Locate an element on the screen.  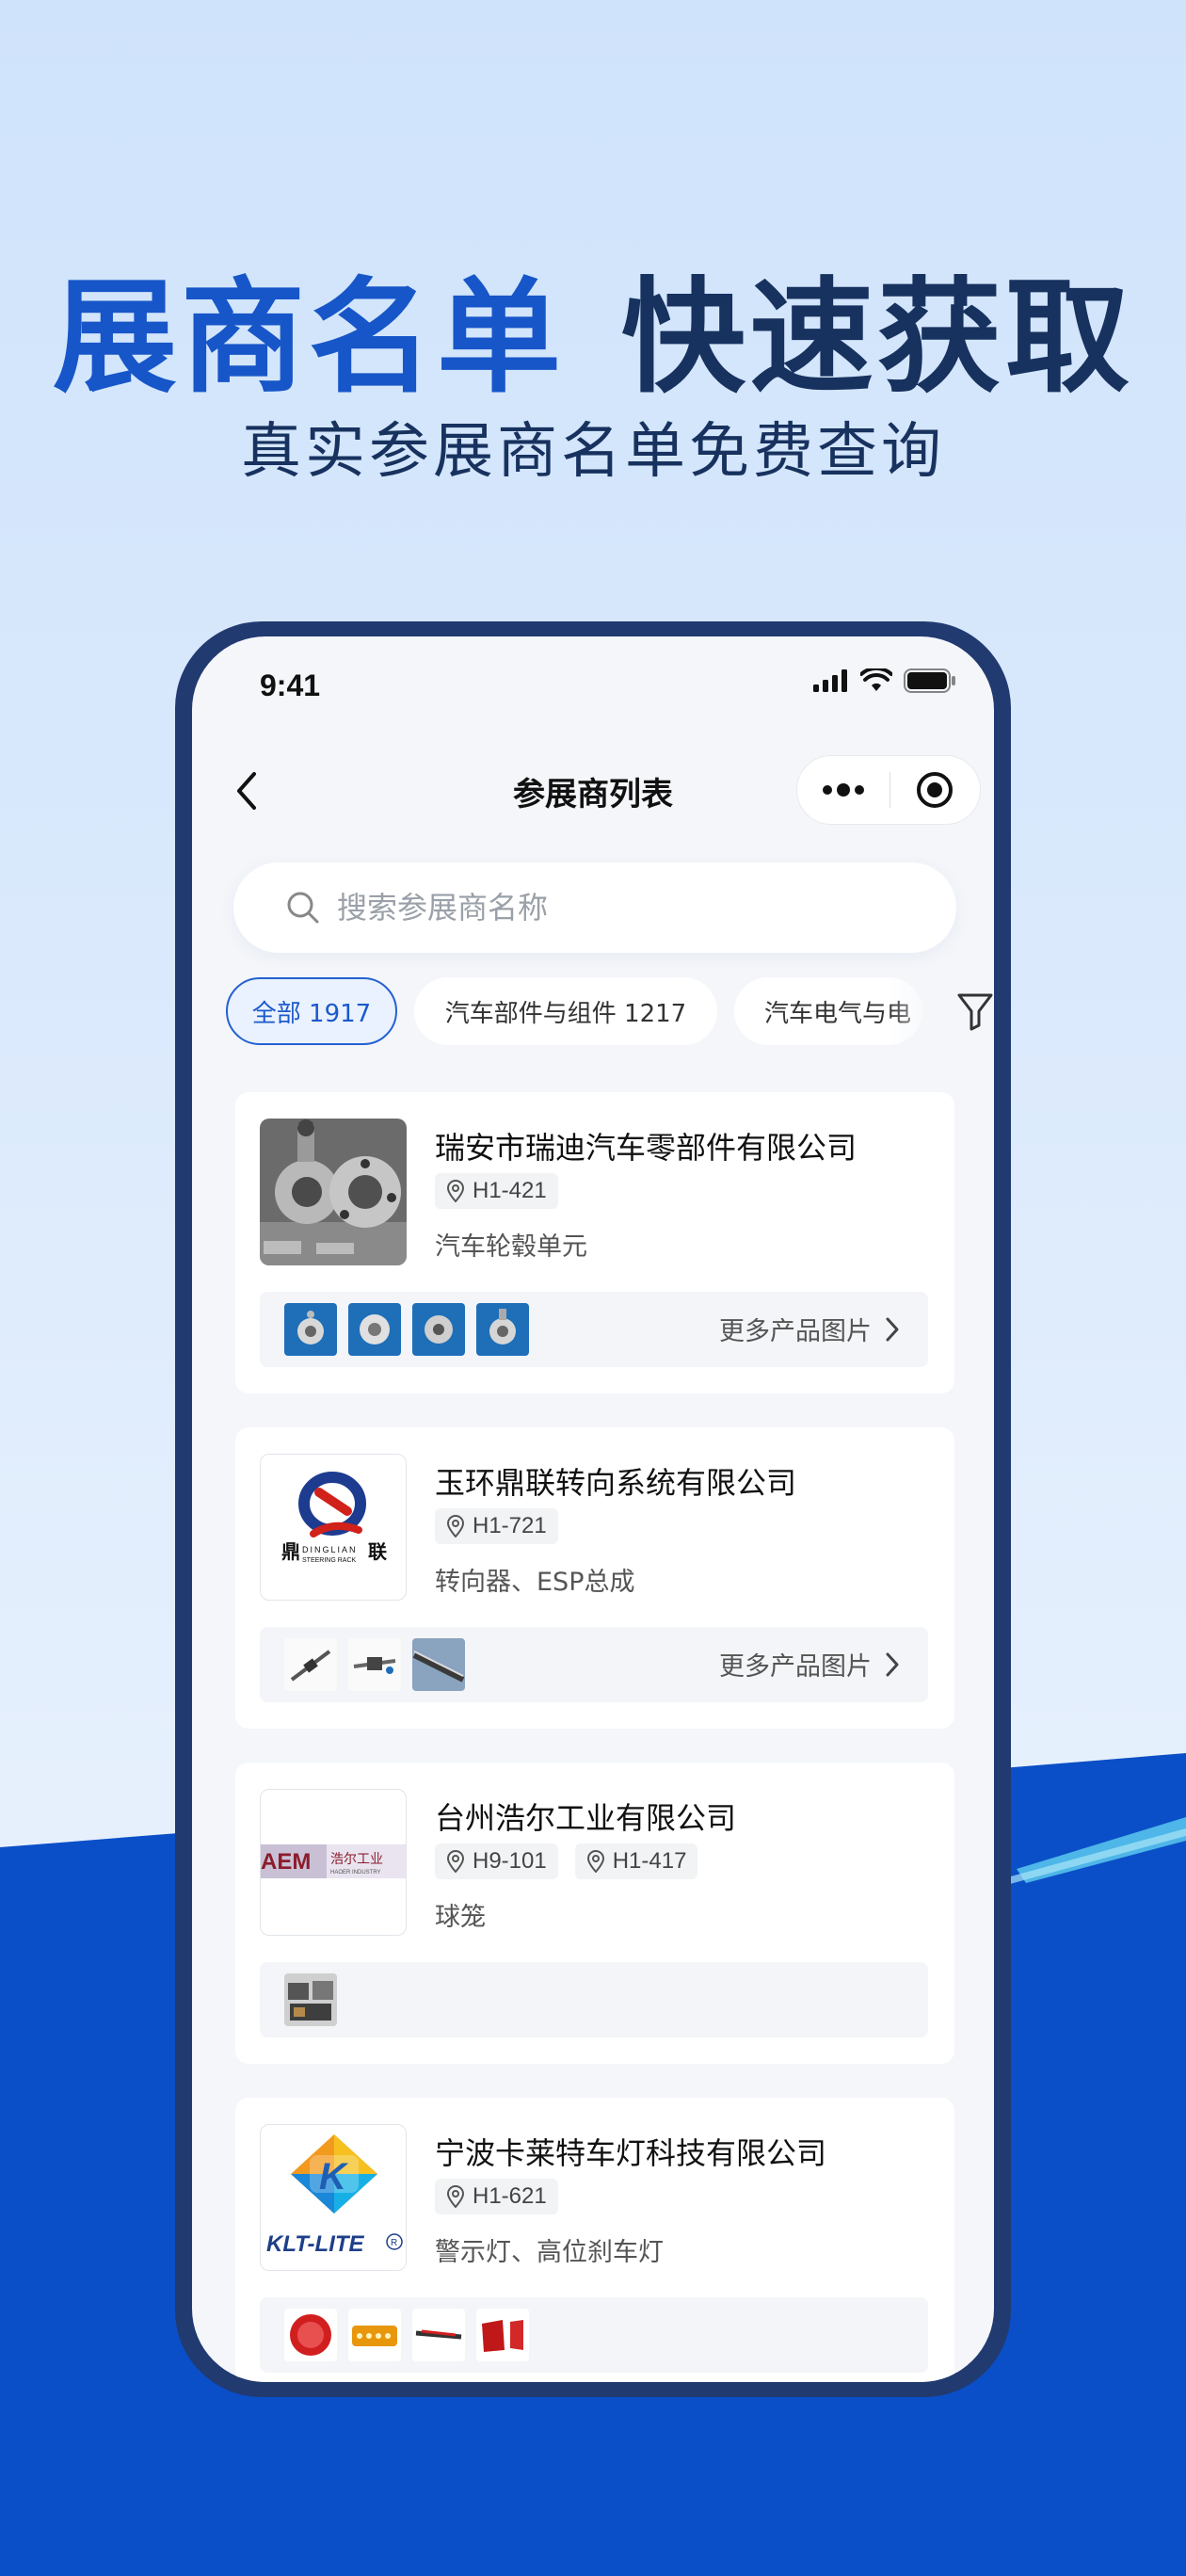
wheel-hub-photo-icon is located at coordinates (333, 1192).